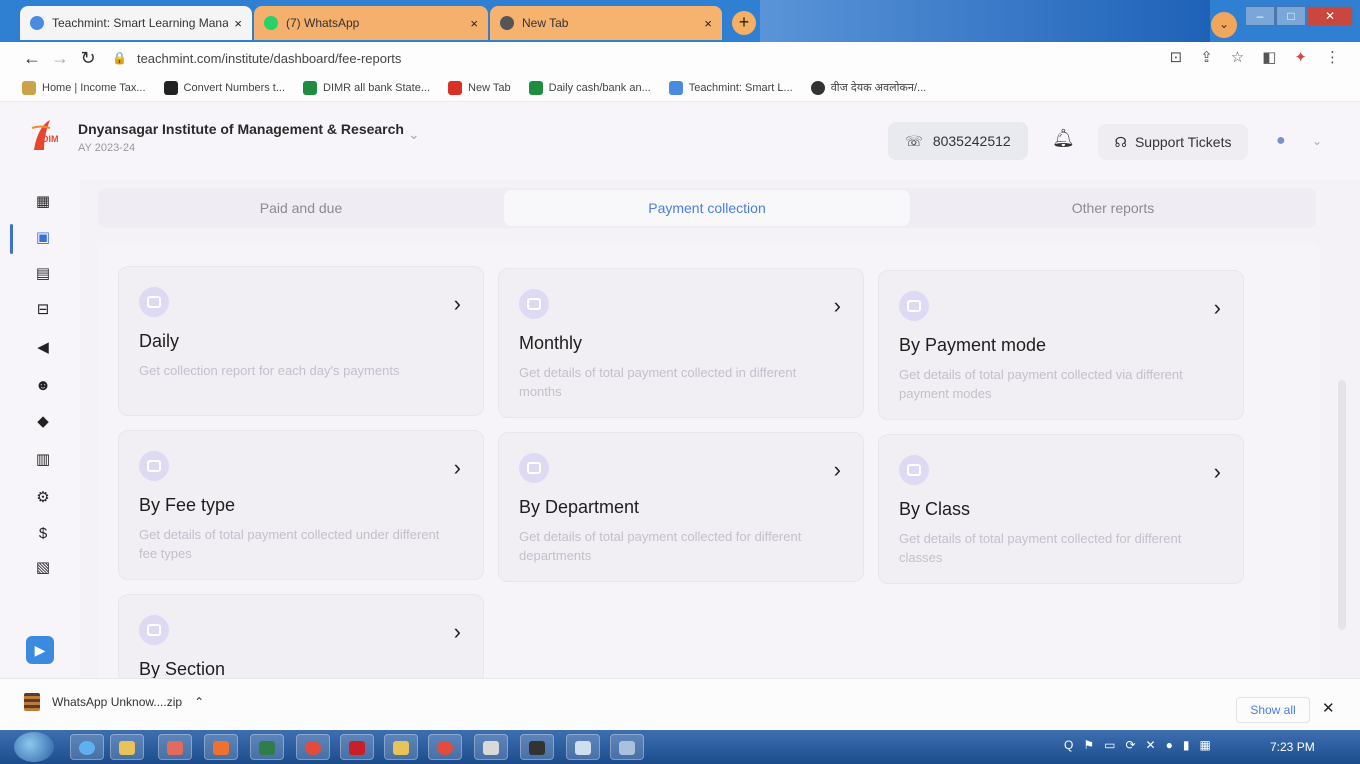 Image resolution: width=1360 pixels, height=764 pixels. I want to click on support-tickets-button: ☊ Support Tickets, so click(1173, 142).